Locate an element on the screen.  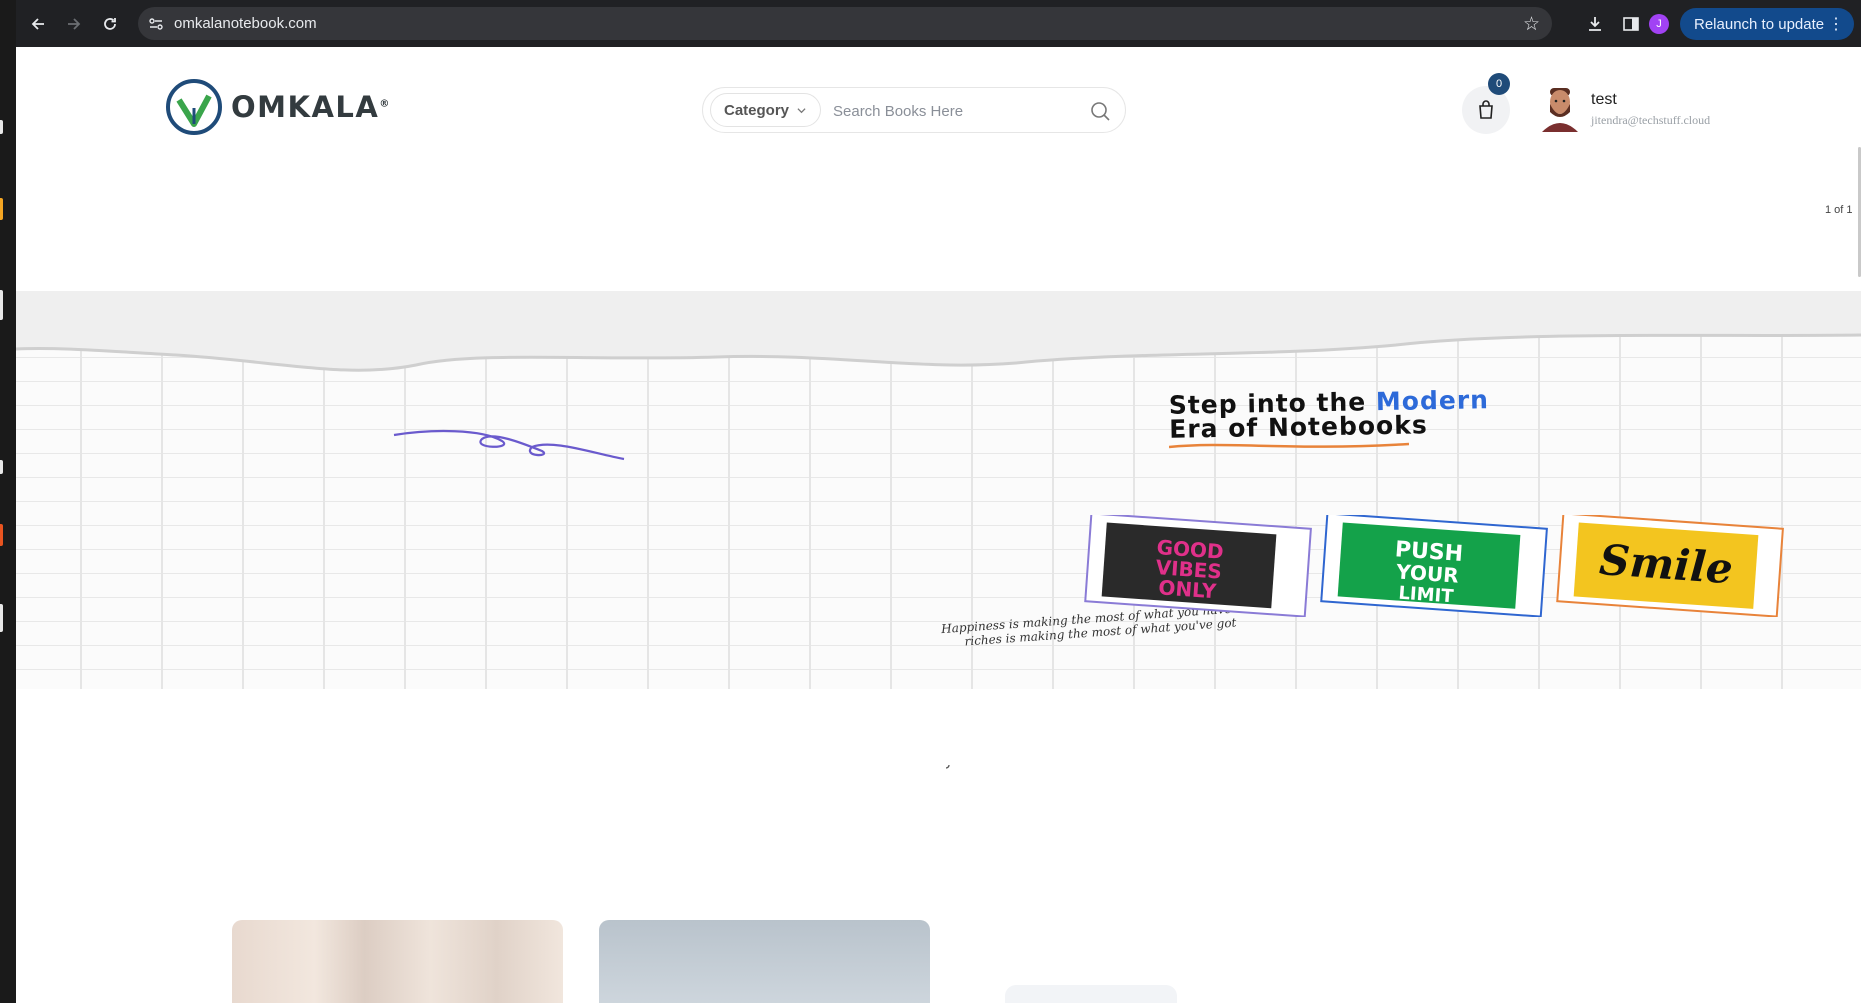
back-icon is located at coordinates (37, 24).